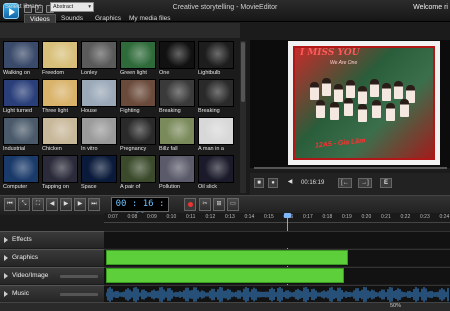 The width and height of the screenshot is (450, 311). Describe the element at coordinates (227, 257) in the screenshot. I see `graphics-clip` at that location.